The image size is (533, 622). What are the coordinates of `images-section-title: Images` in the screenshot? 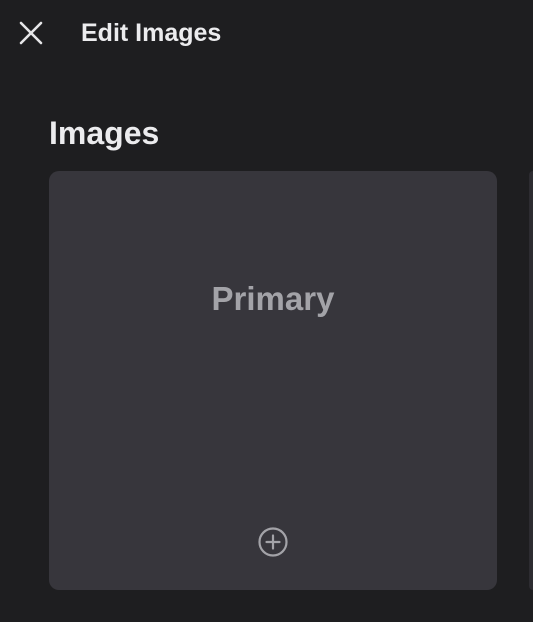 It's located at (104, 133).